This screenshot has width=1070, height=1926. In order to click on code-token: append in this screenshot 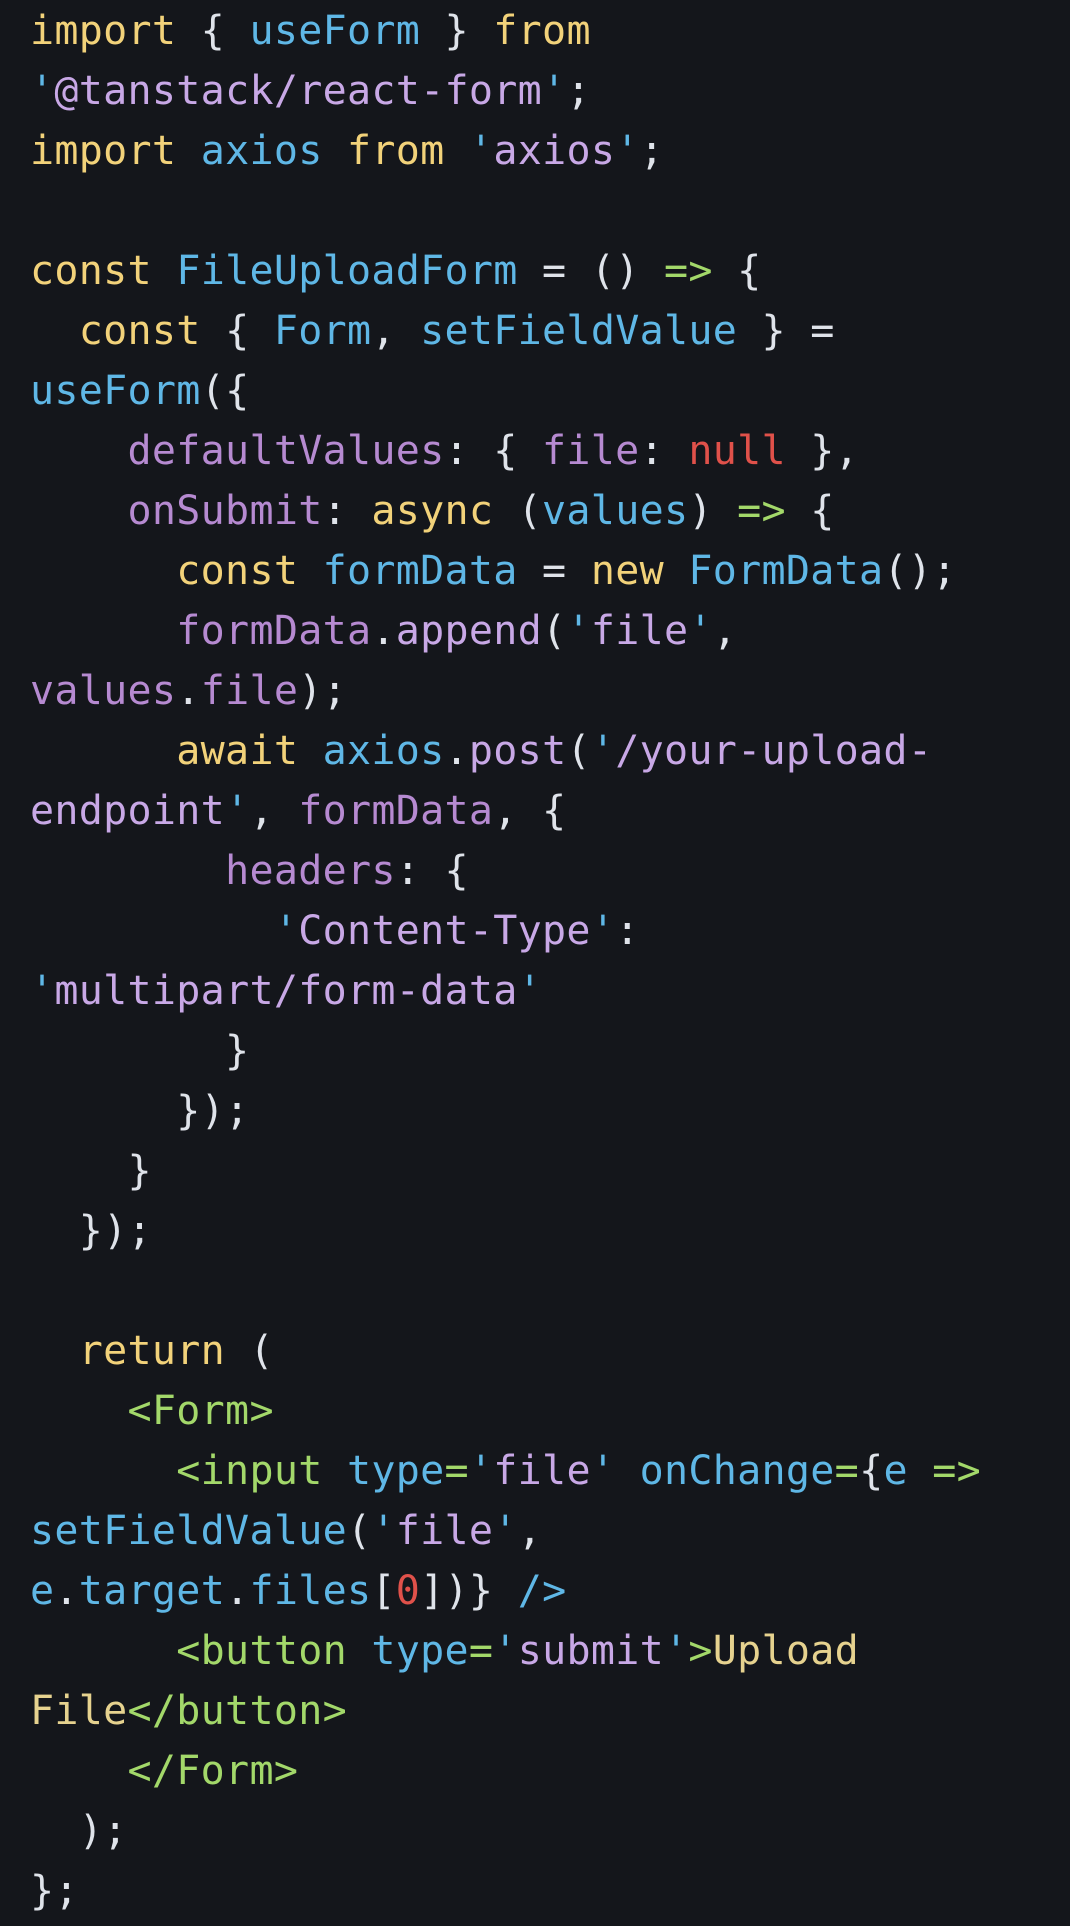, I will do `click(469, 631)`.